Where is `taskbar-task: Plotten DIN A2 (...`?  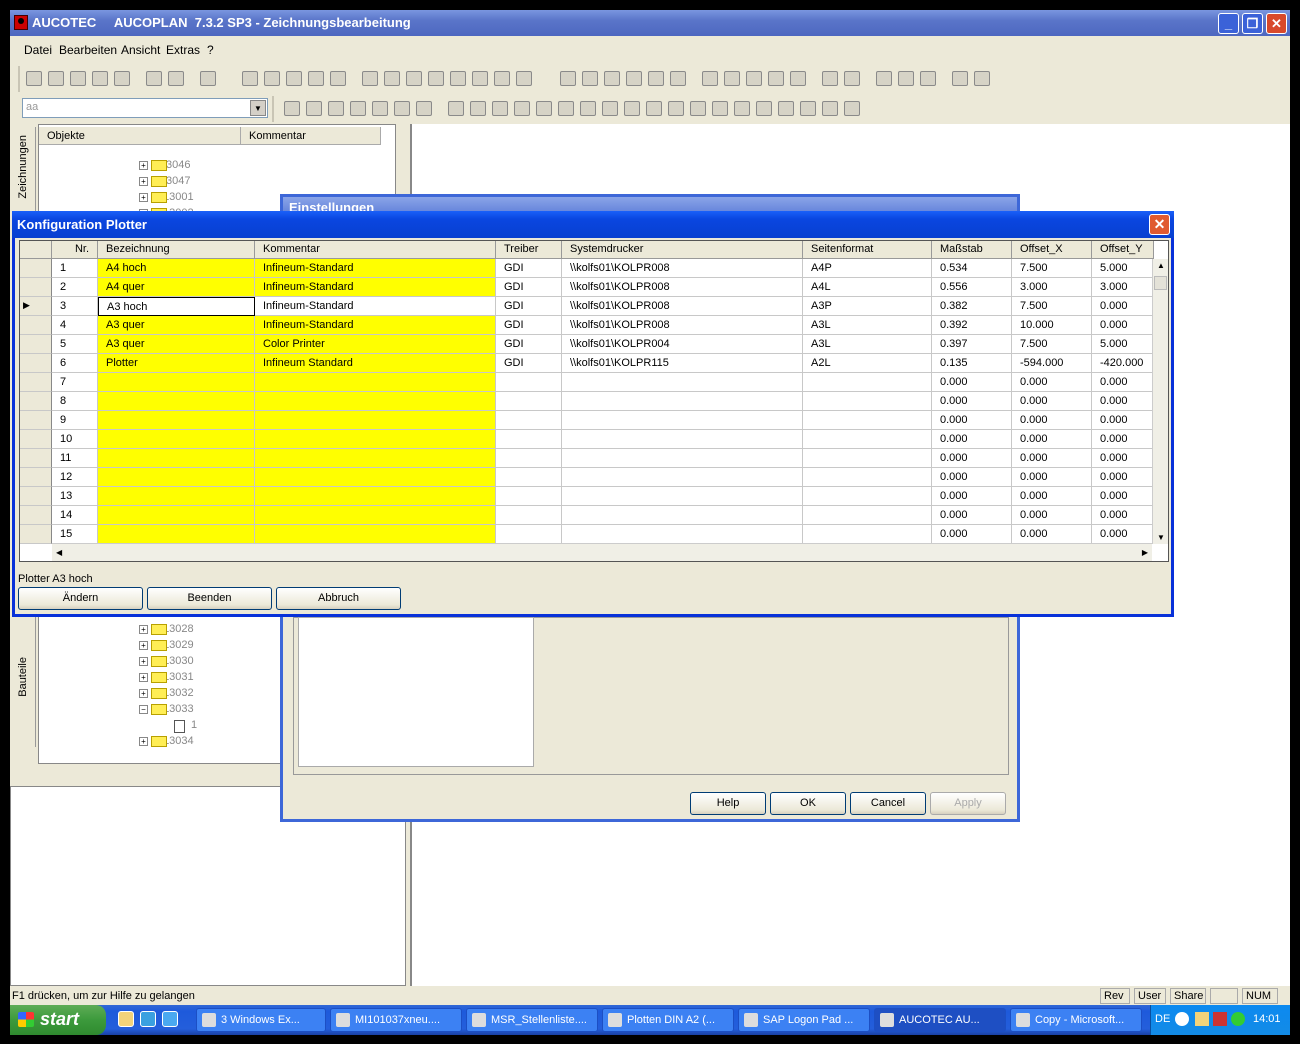 taskbar-task: Plotten DIN A2 (... is located at coordinates (668, 1020).